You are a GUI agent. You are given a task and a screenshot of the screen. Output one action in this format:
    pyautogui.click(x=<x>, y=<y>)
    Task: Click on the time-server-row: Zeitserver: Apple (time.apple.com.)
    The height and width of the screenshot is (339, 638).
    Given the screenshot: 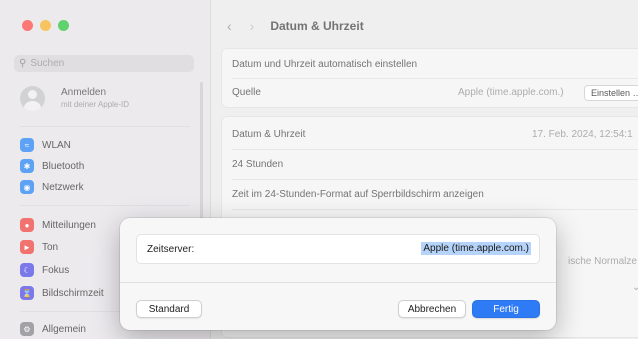 What is the action you would take?
    pyautogui.click(x=338, y=249)
    